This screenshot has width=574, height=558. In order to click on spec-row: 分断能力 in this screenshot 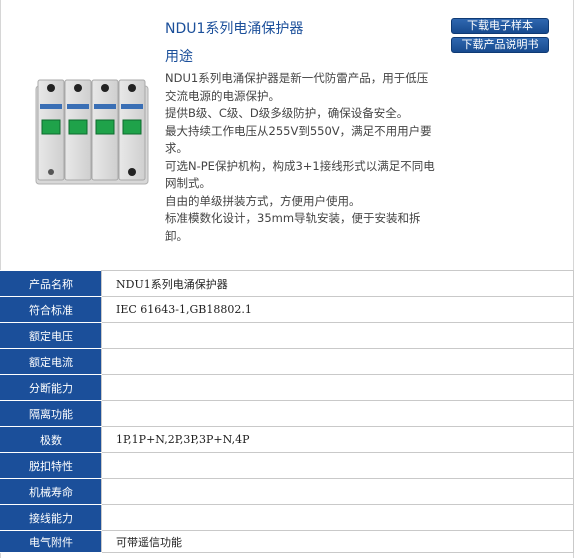, I will do `click(287, 387)`.